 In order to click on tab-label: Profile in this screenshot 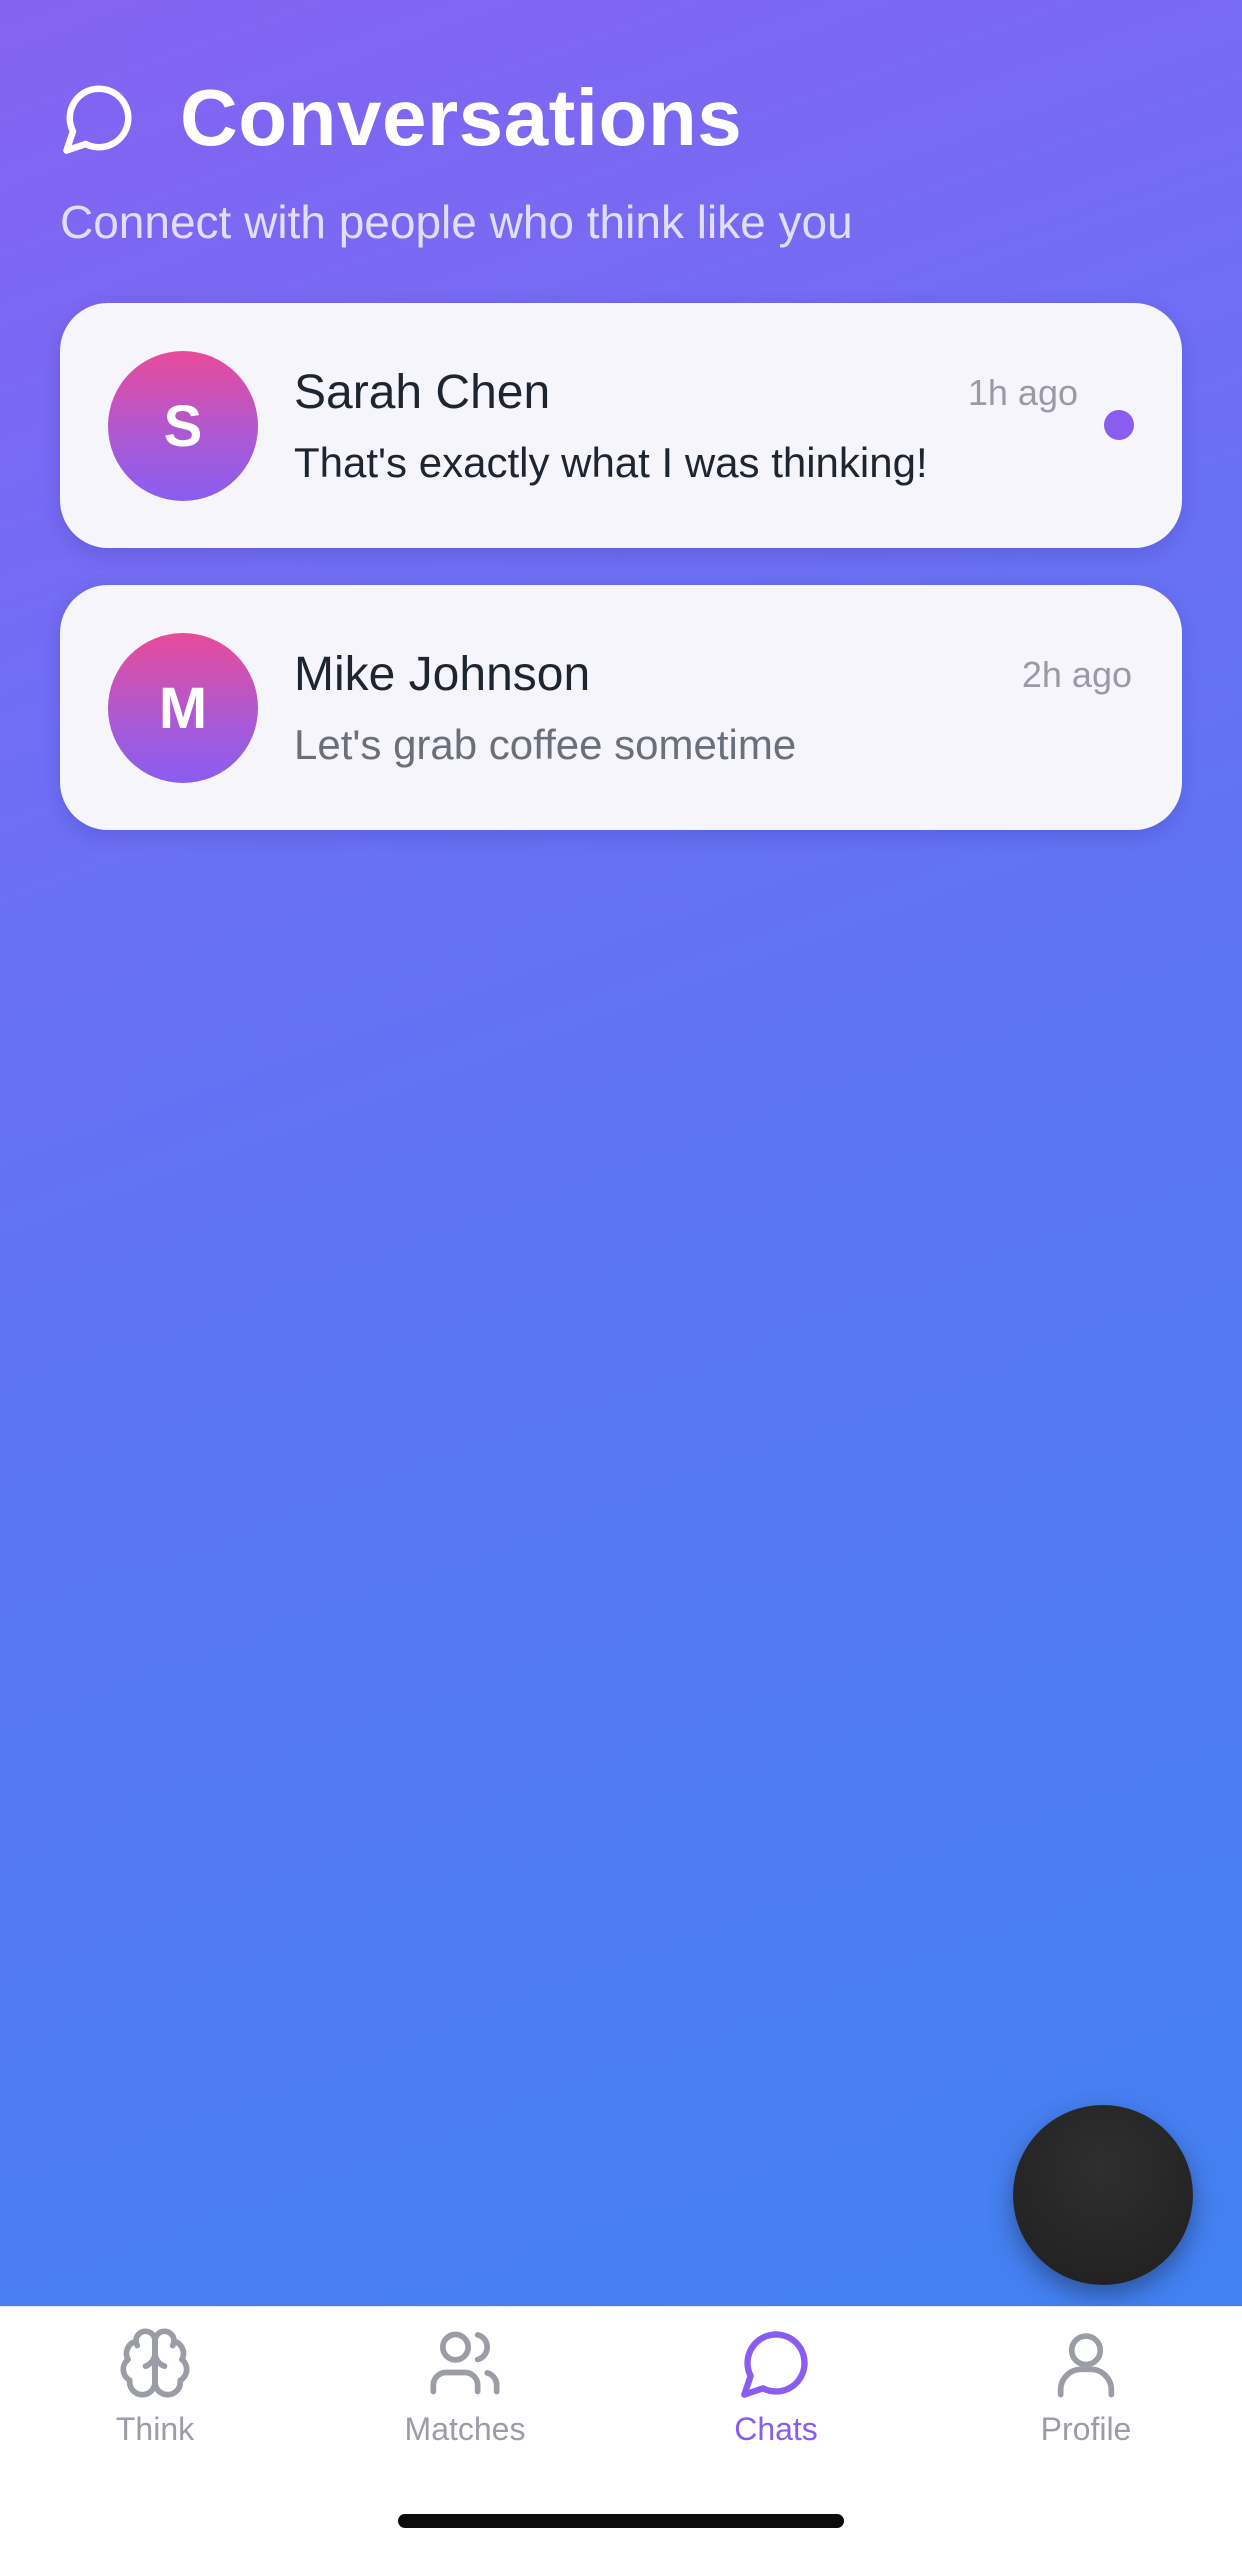, I will do `click(1086, 2429)`.